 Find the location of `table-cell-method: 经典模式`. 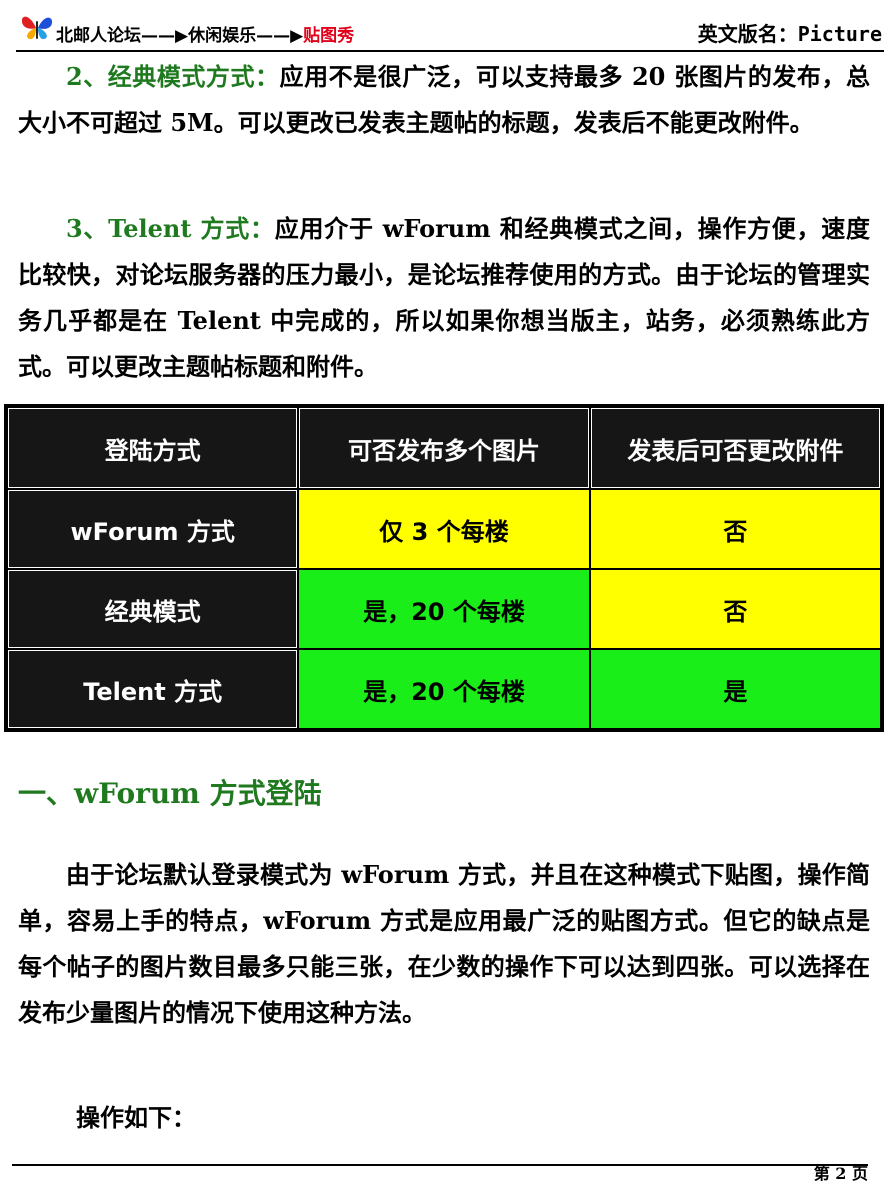

table-cell-method: 经典模式 is located at coordinates (153, 609).